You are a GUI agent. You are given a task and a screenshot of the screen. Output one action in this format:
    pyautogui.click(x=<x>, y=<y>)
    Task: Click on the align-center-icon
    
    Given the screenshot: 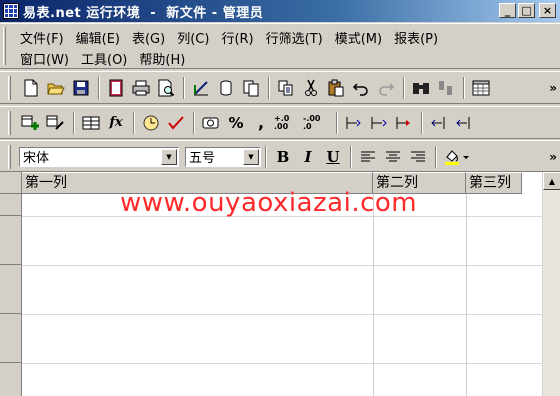 What is the action you would take?
    pyautogui.click(x=393, y=157)
    